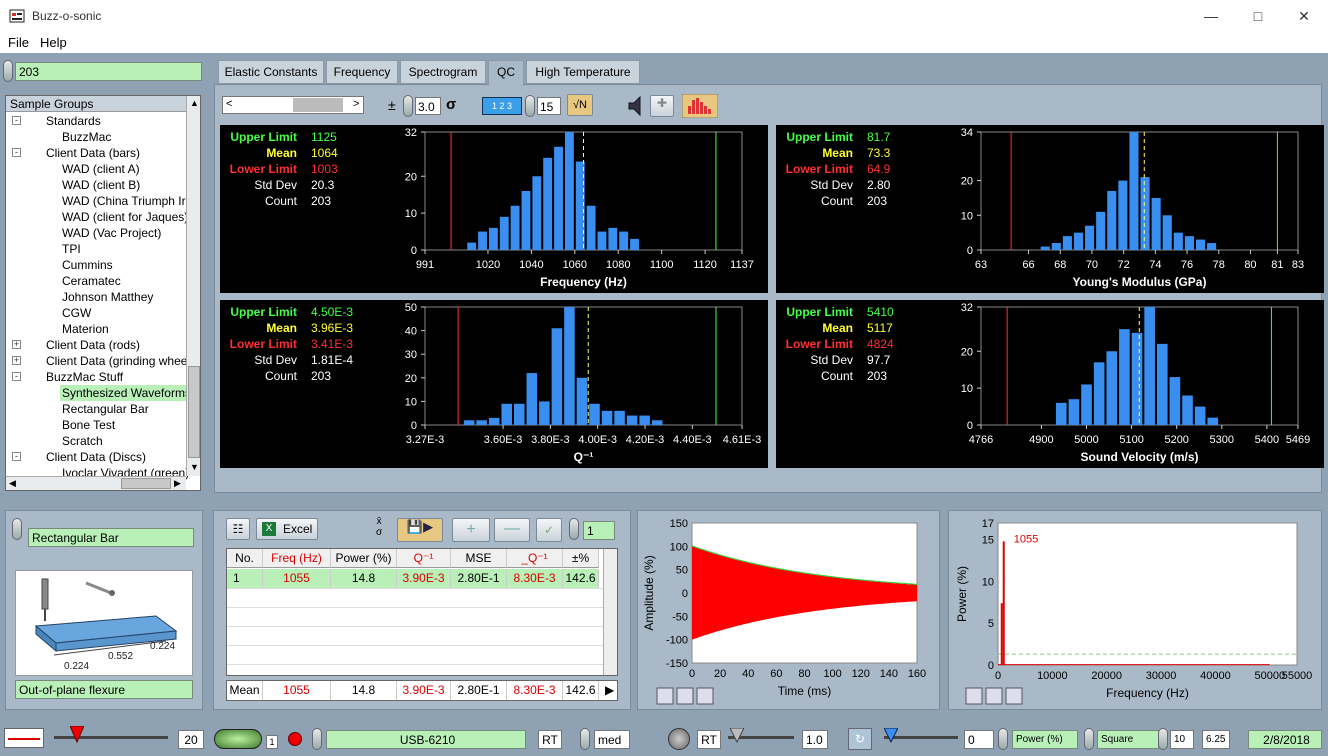 The width and height of the screenshot is (1328, 756). Describe the element at coordinates (84, 377) in the screenshot. I see `tree-item: BuzzMac Stuff` at that location.